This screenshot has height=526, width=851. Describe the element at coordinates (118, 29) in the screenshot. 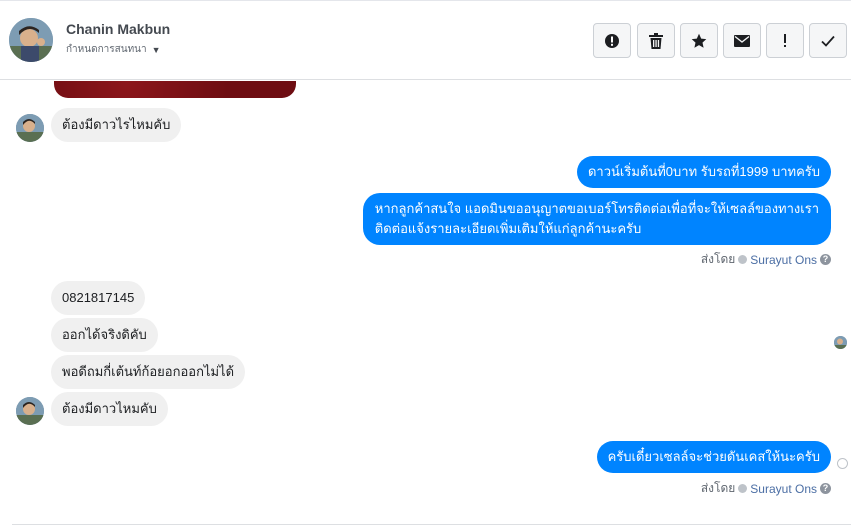

I see `contact-name: Chanin Makbun` at that location.